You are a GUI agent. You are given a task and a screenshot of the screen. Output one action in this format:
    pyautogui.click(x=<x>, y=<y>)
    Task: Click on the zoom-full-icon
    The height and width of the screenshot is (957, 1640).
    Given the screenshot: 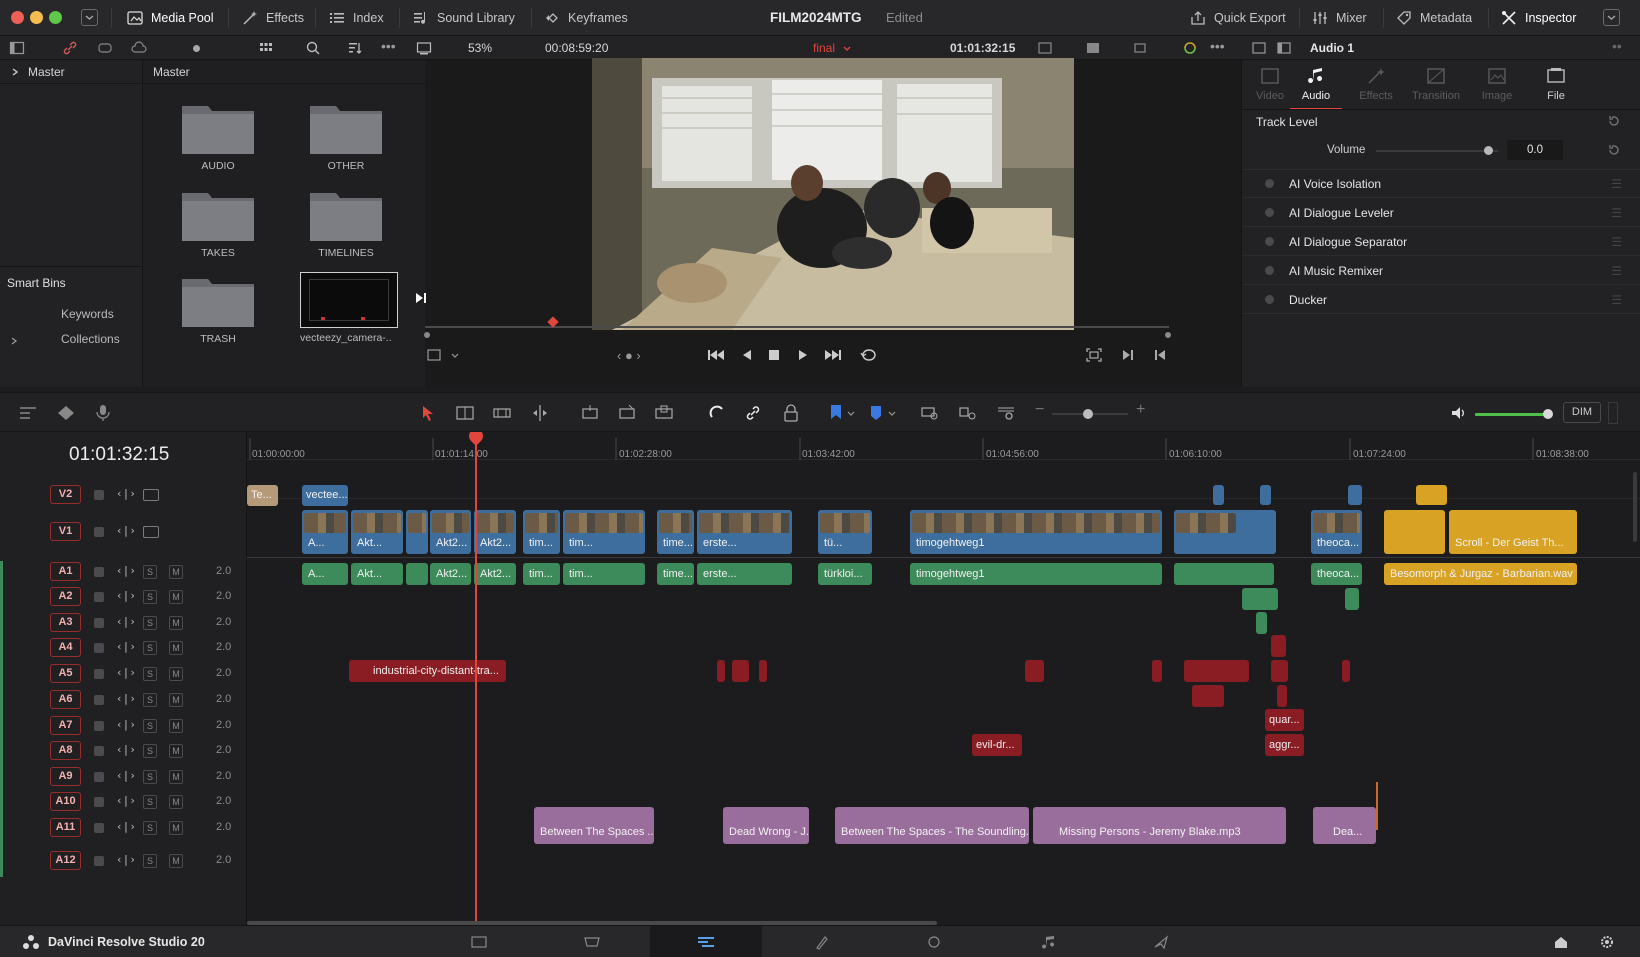 What is the action you would take?
    pyautogui.click(x=930, y=413)
    